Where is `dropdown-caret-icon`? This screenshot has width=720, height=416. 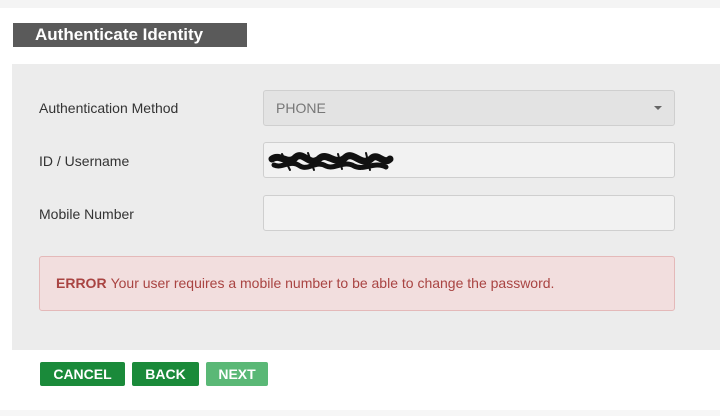 dropdown-caret-icon is located at coordinates (658, 108).